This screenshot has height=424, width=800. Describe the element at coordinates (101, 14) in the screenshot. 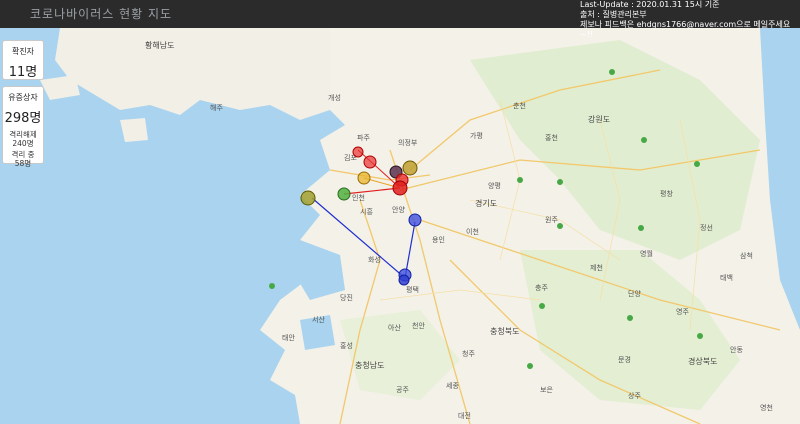

I see `page-title: 코로나바이러스 현황 지도` at that location.